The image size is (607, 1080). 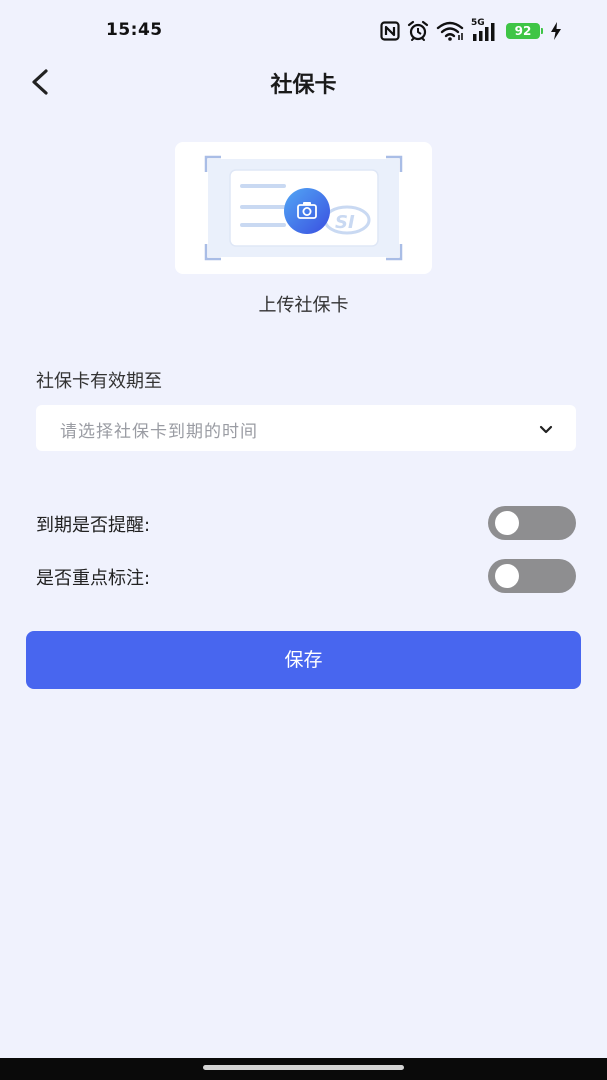 What do you see at coordinates (303, 305) in the screenshot?
I see `upload-label: 上传社保卡` at bounding box center [303, 305].